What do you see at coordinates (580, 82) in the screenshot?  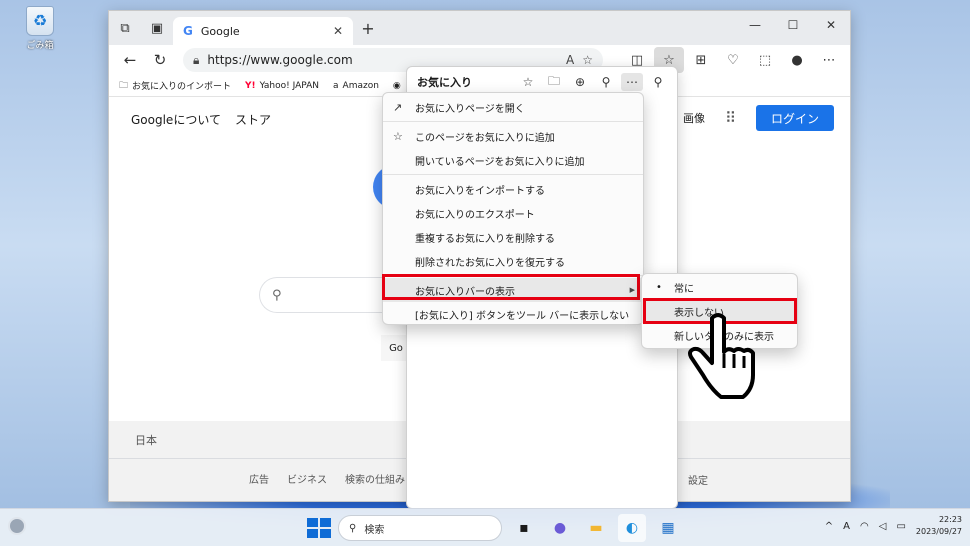 I see `add-page-folder-icon: ⊕` at bounding box center [580, 82].